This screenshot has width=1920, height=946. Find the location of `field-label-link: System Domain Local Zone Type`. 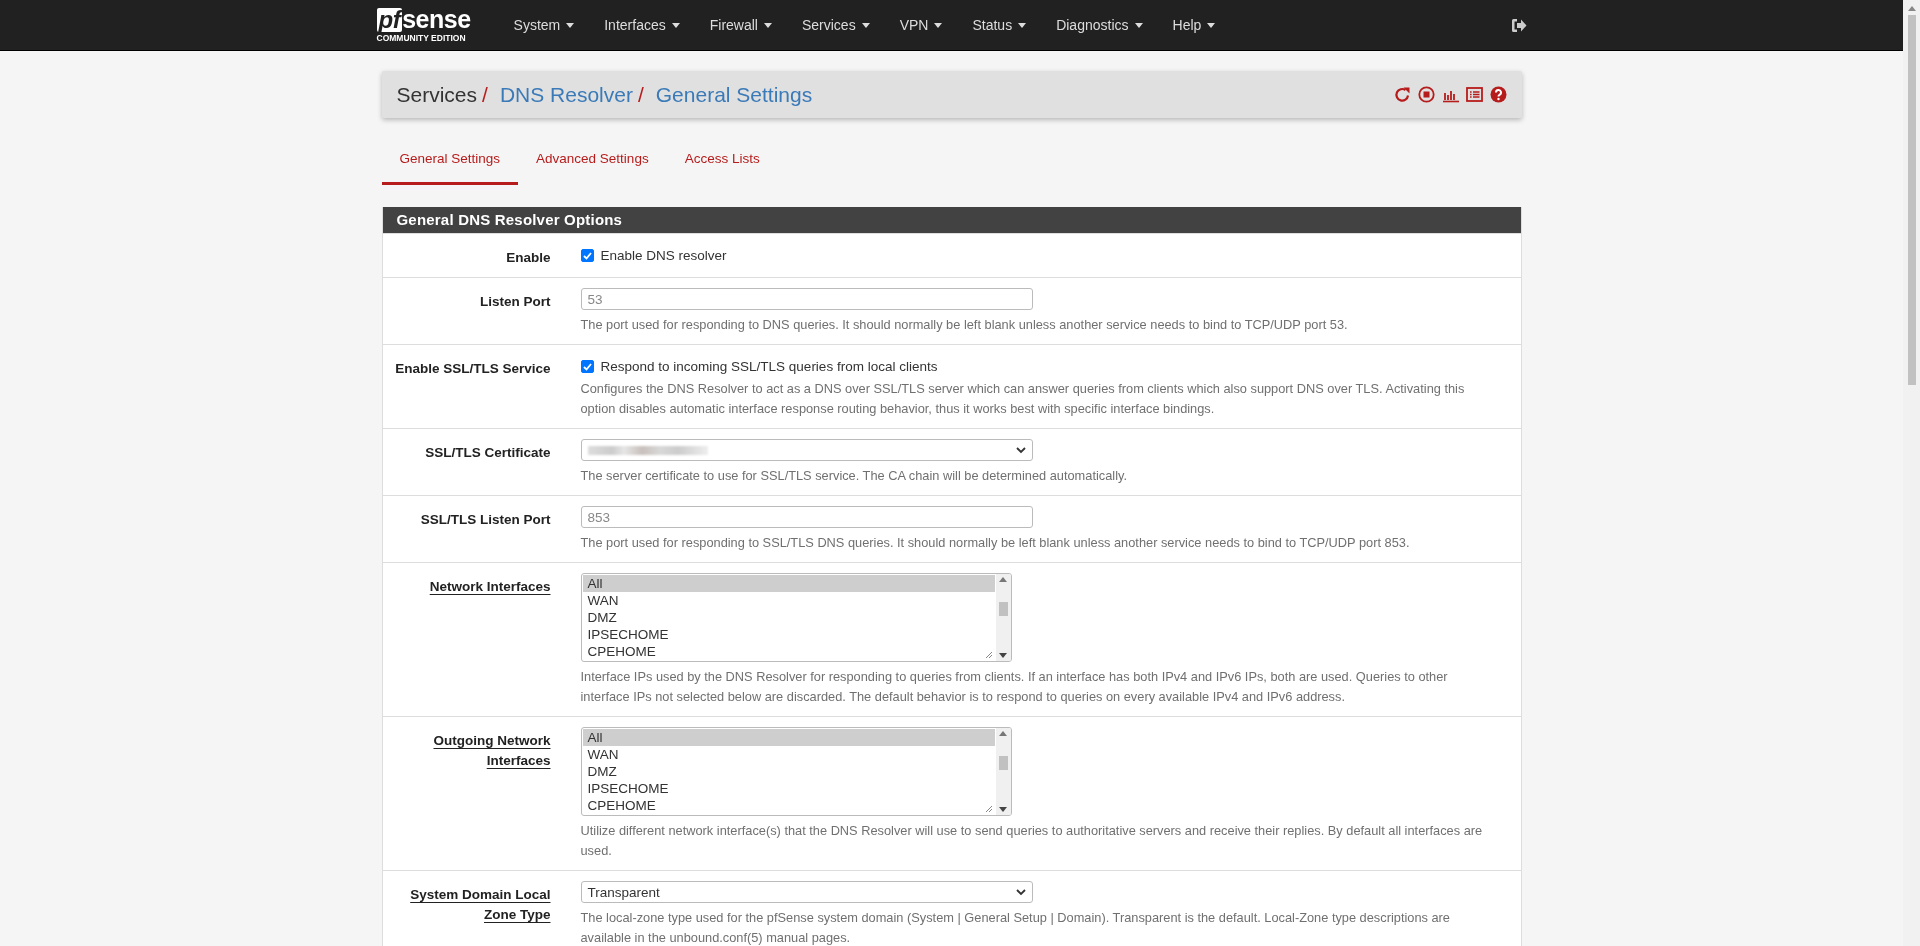

field-label-link: System Domain Local Zone Type is located at coordinates (466, 913).